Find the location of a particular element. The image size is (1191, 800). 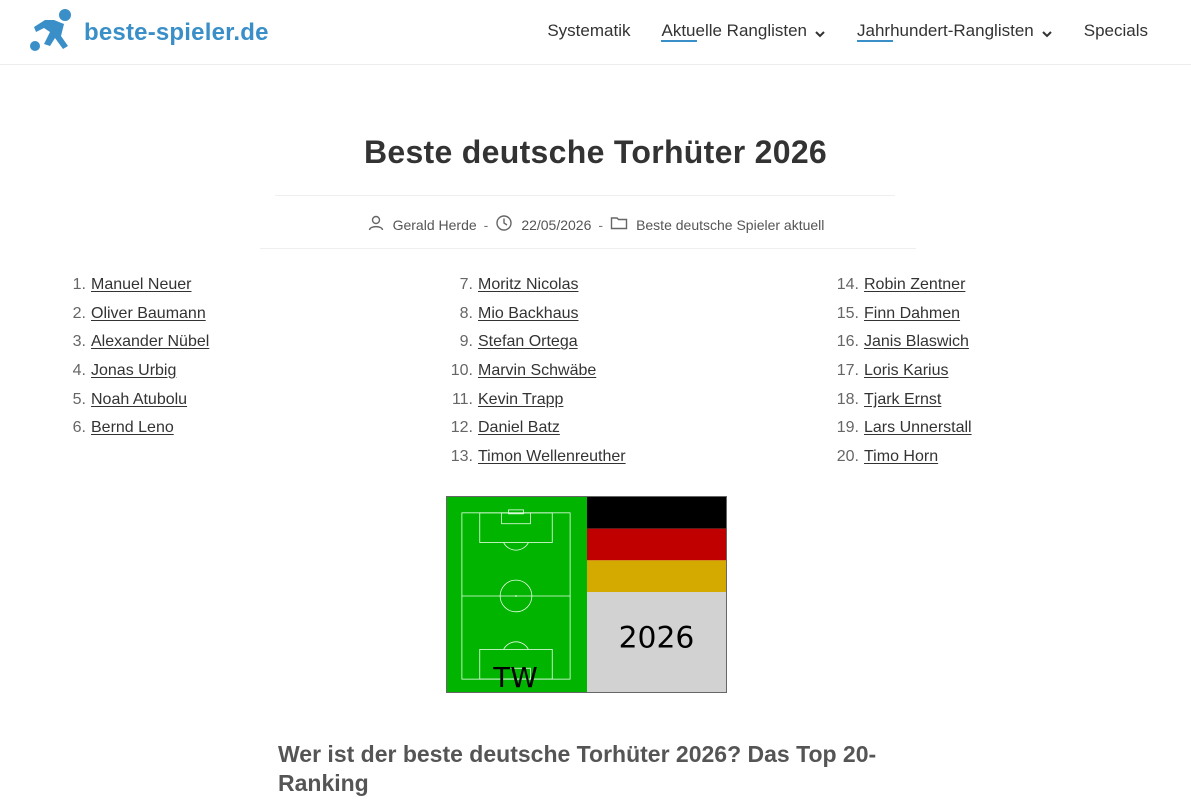

player-link: Manuel Neuer is located at coordinates (141, 285).